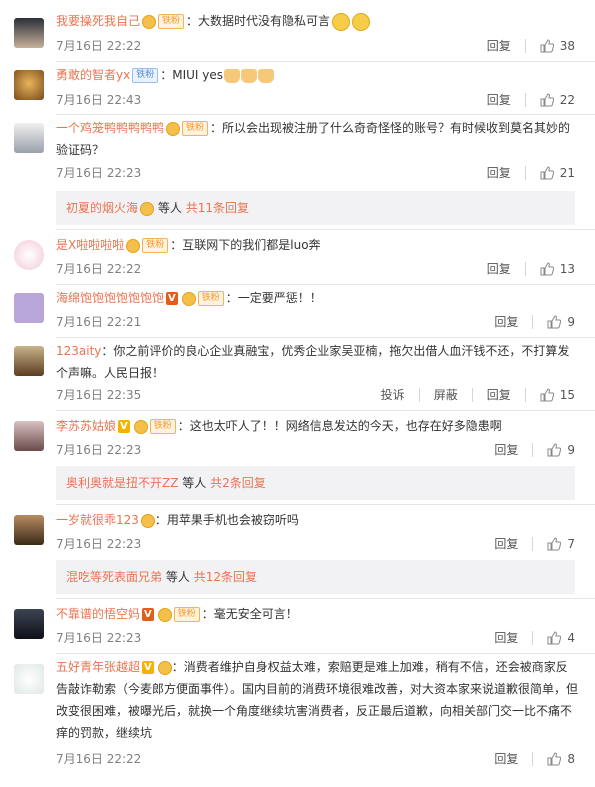  What do you see at coordinates (297, 88) in the screenshot?
I see `comment-item: 勇敢的智者yx 铁粉 ：MIUI yes 7月16日 22:43 回复 22` at bounding box center [297, 88].